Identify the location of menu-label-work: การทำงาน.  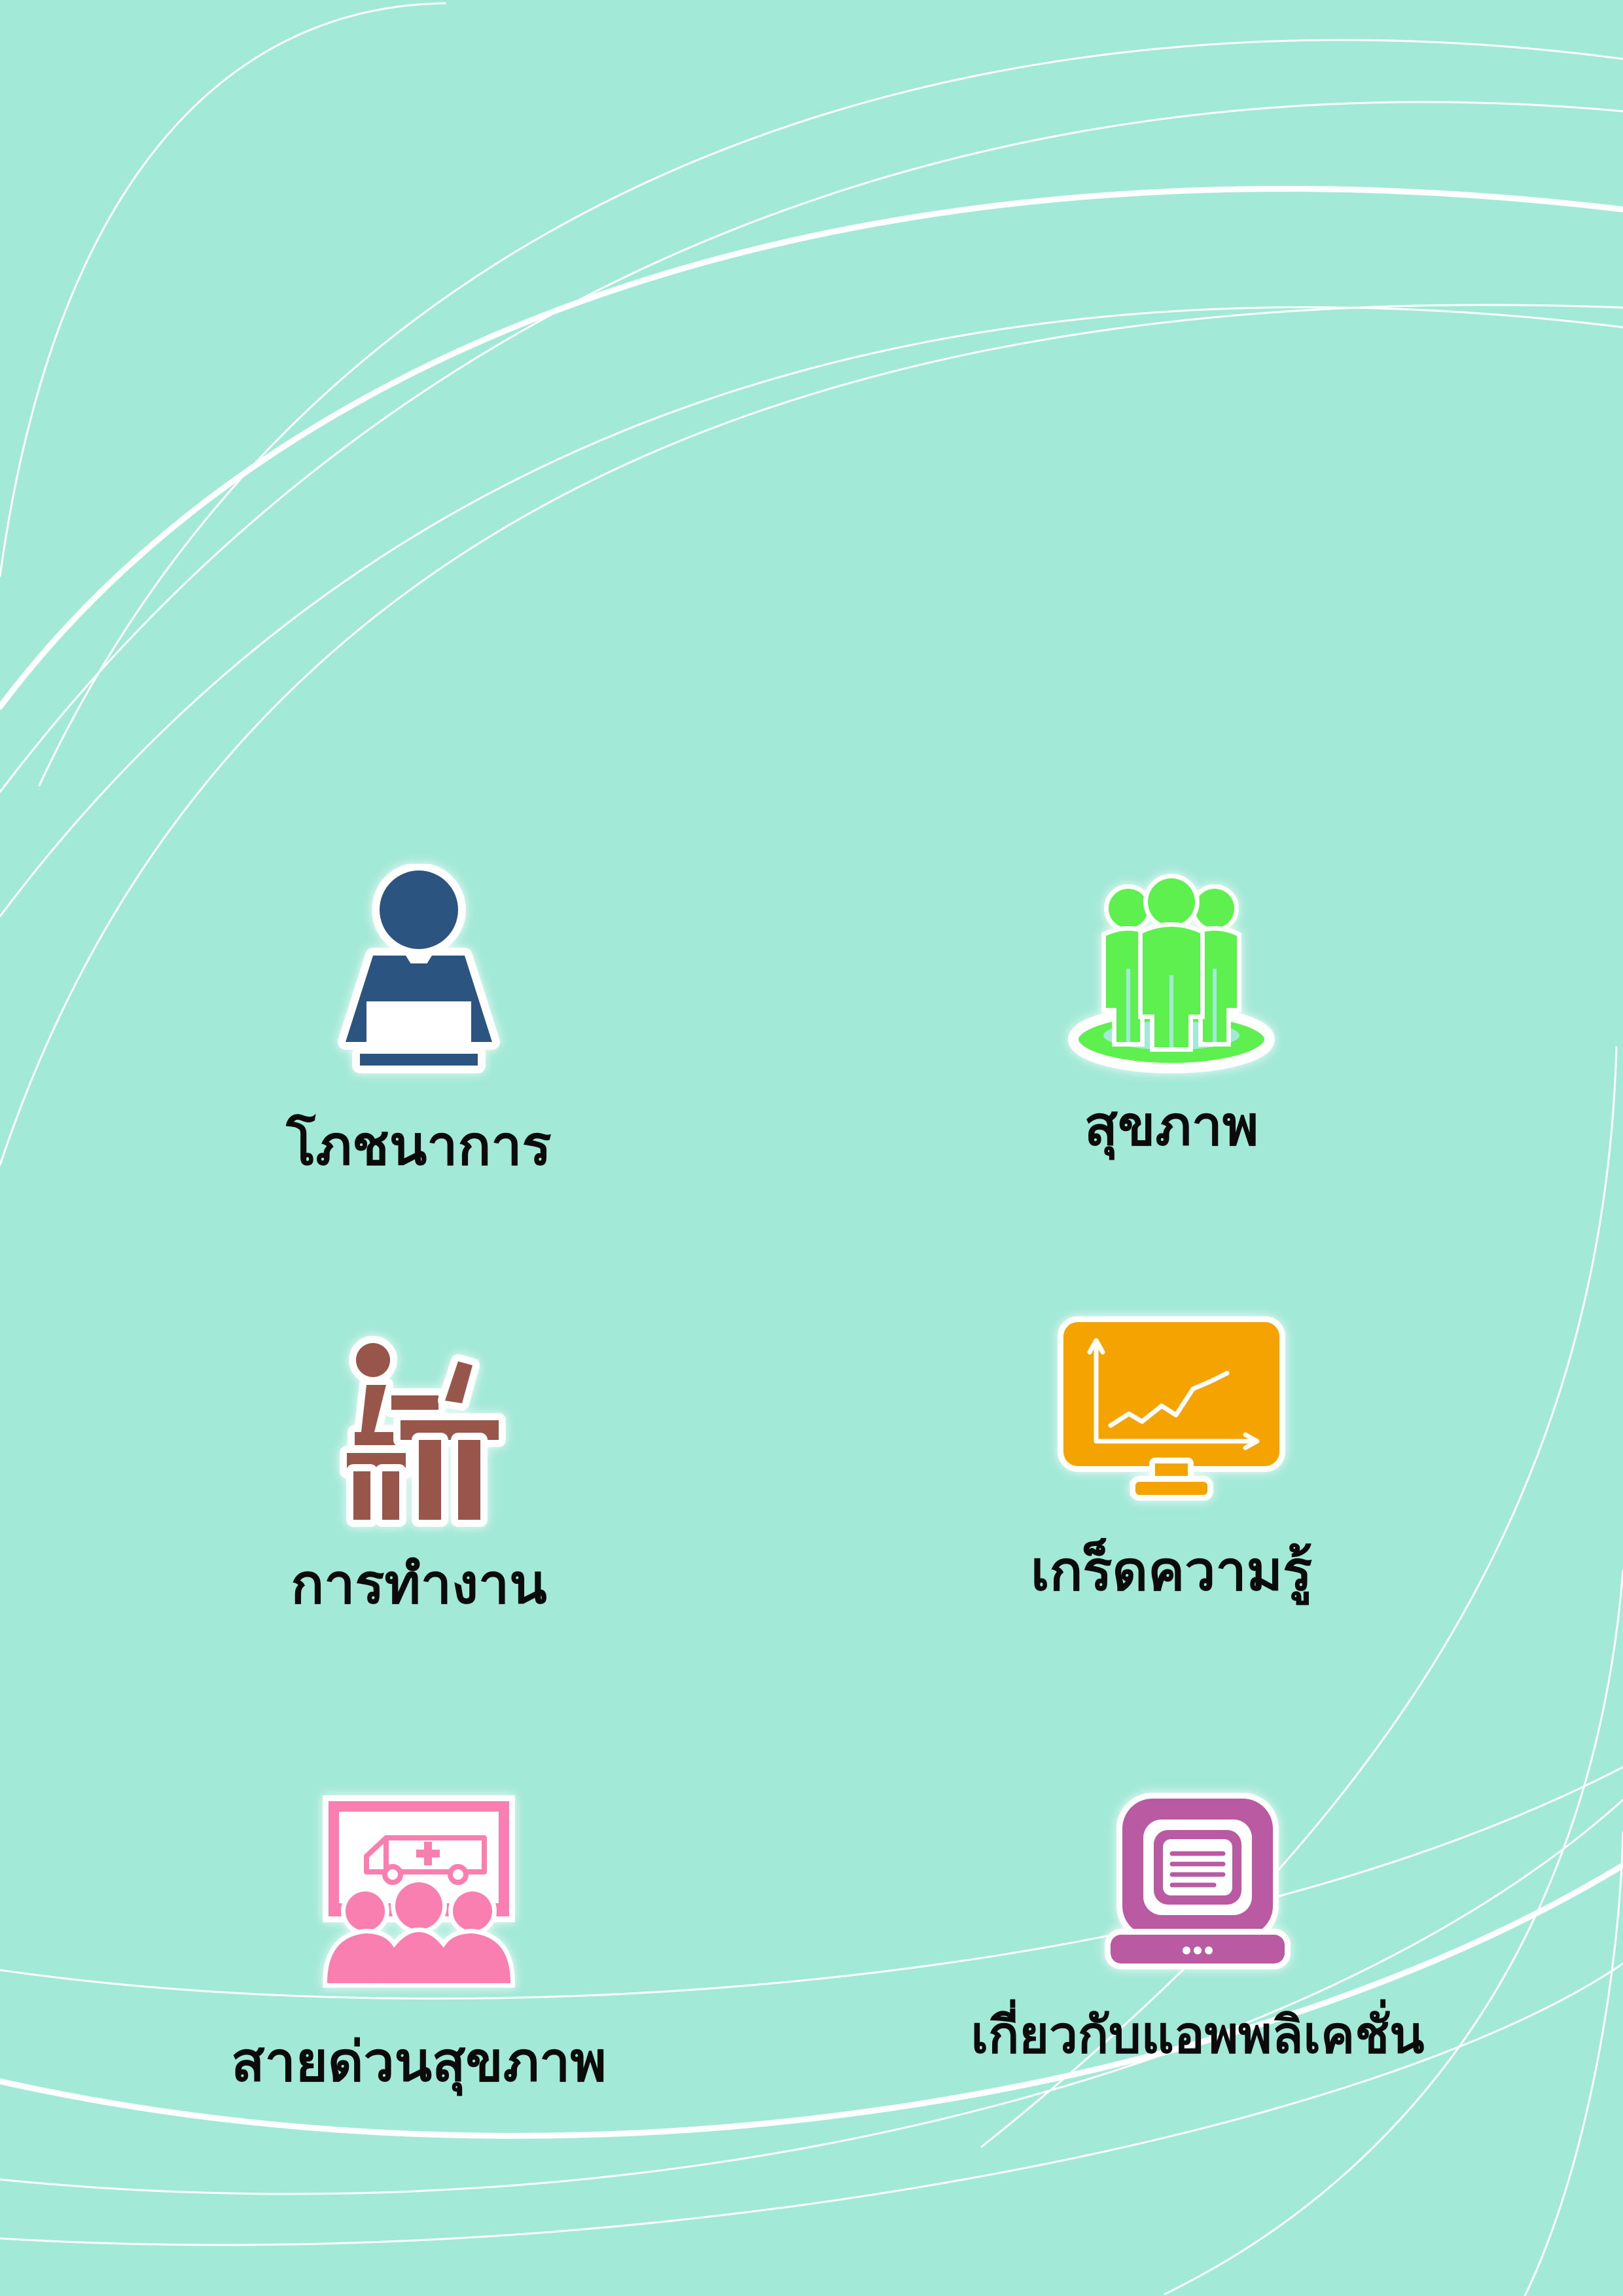
(419, 1584).